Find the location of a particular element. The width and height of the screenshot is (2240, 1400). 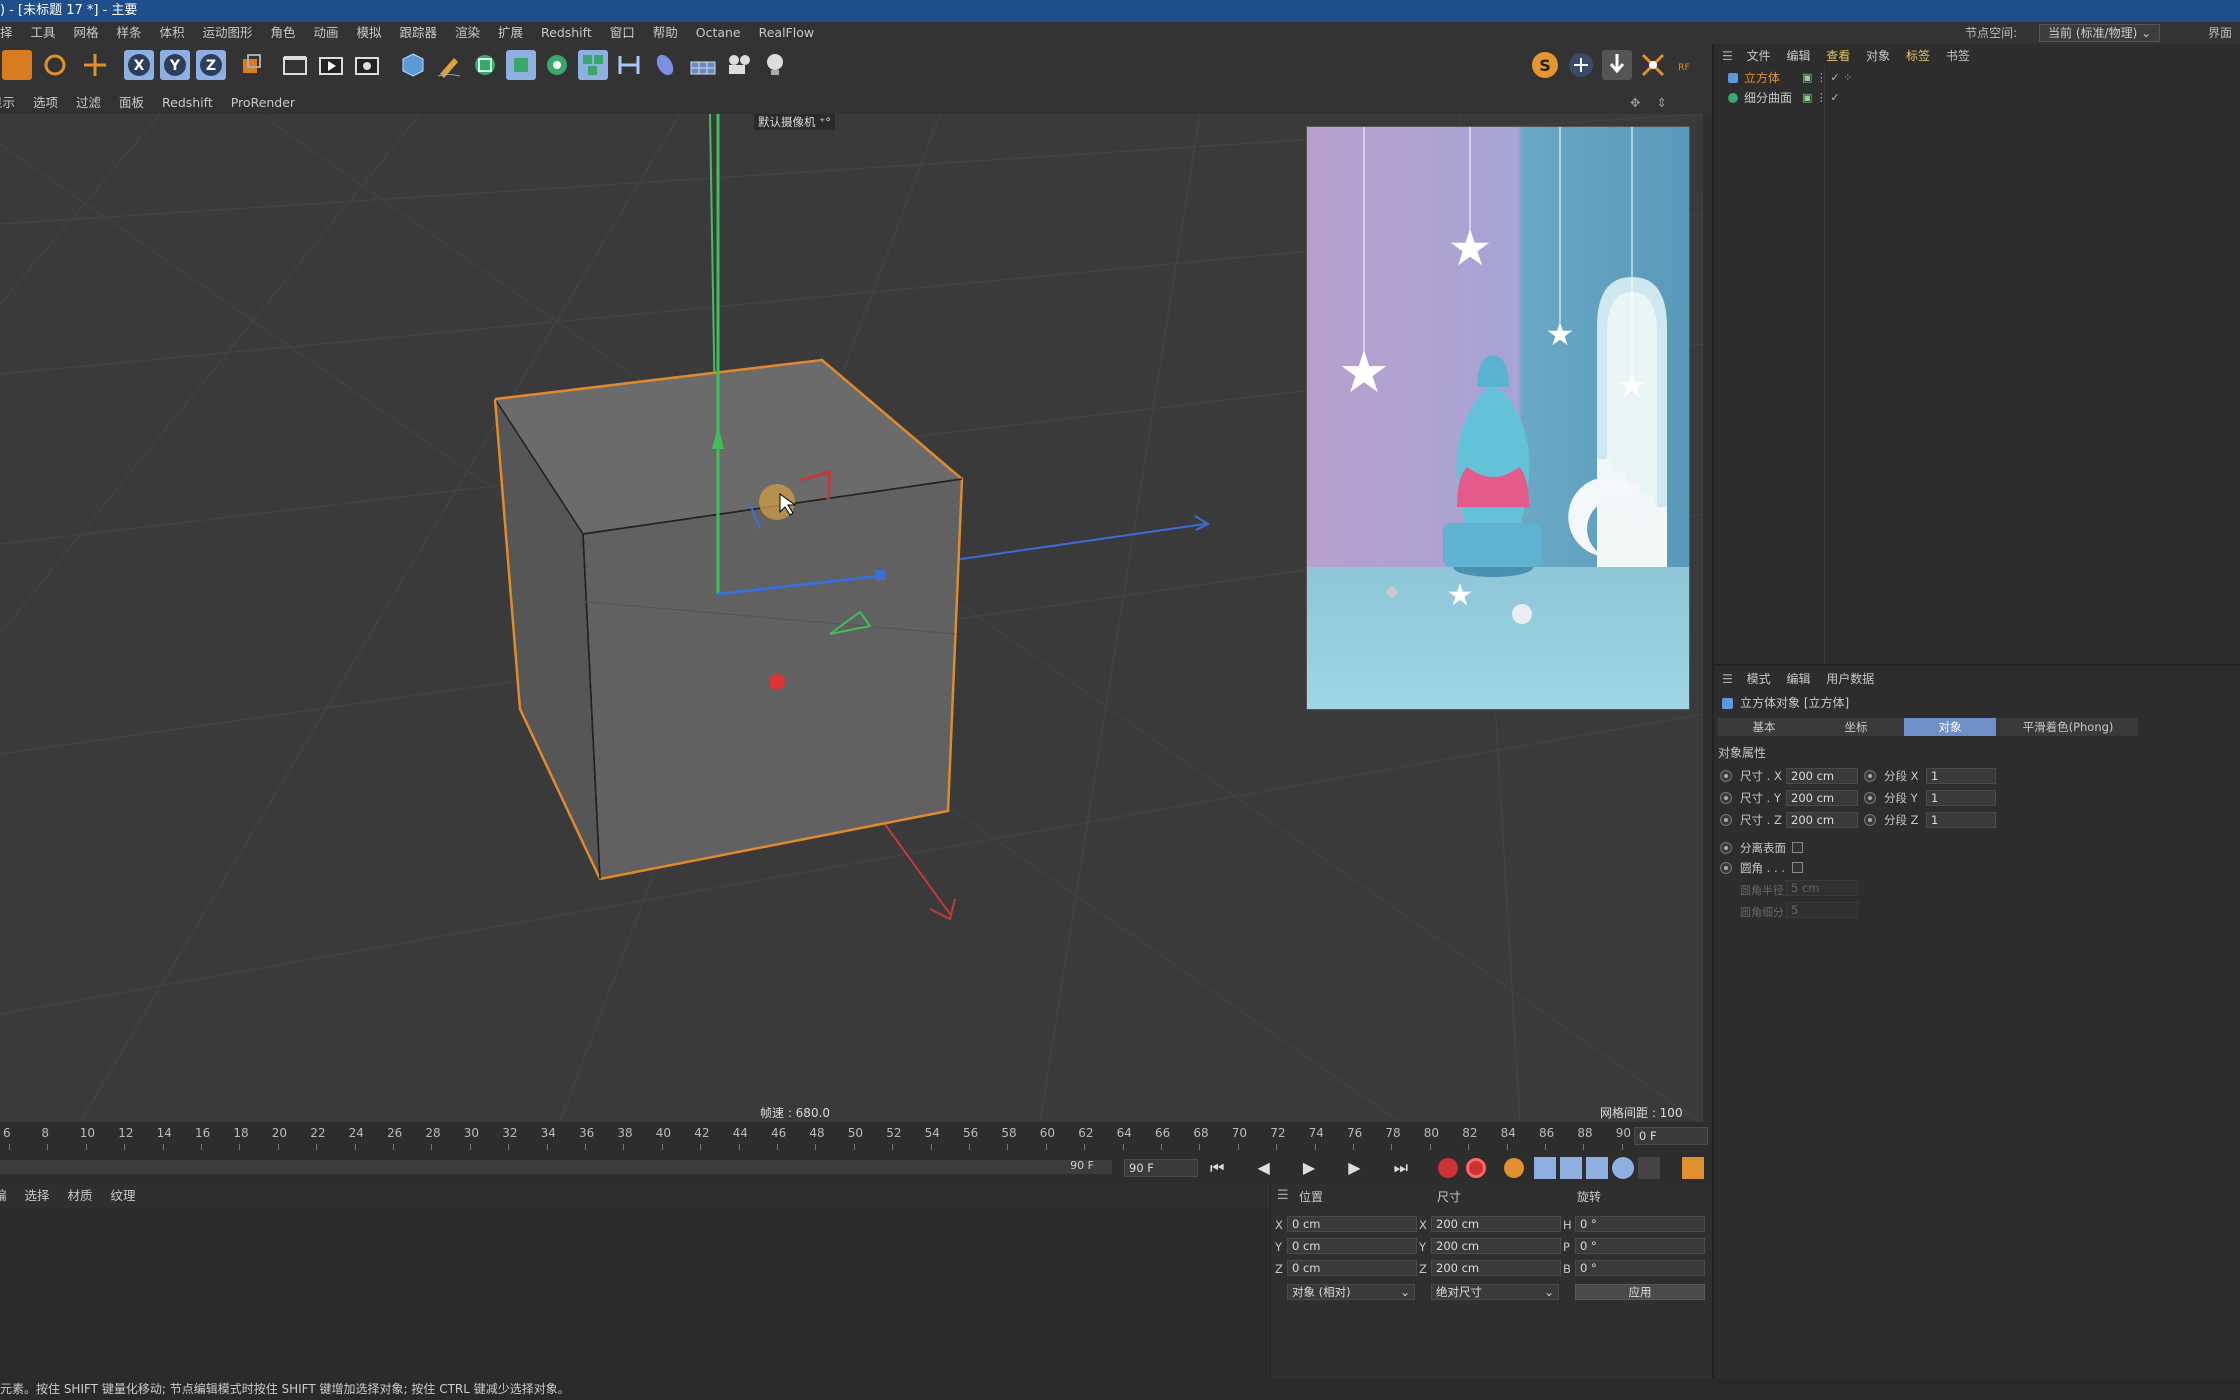

viewport-menu-item: Redshift is located at coordinates (187, 103).